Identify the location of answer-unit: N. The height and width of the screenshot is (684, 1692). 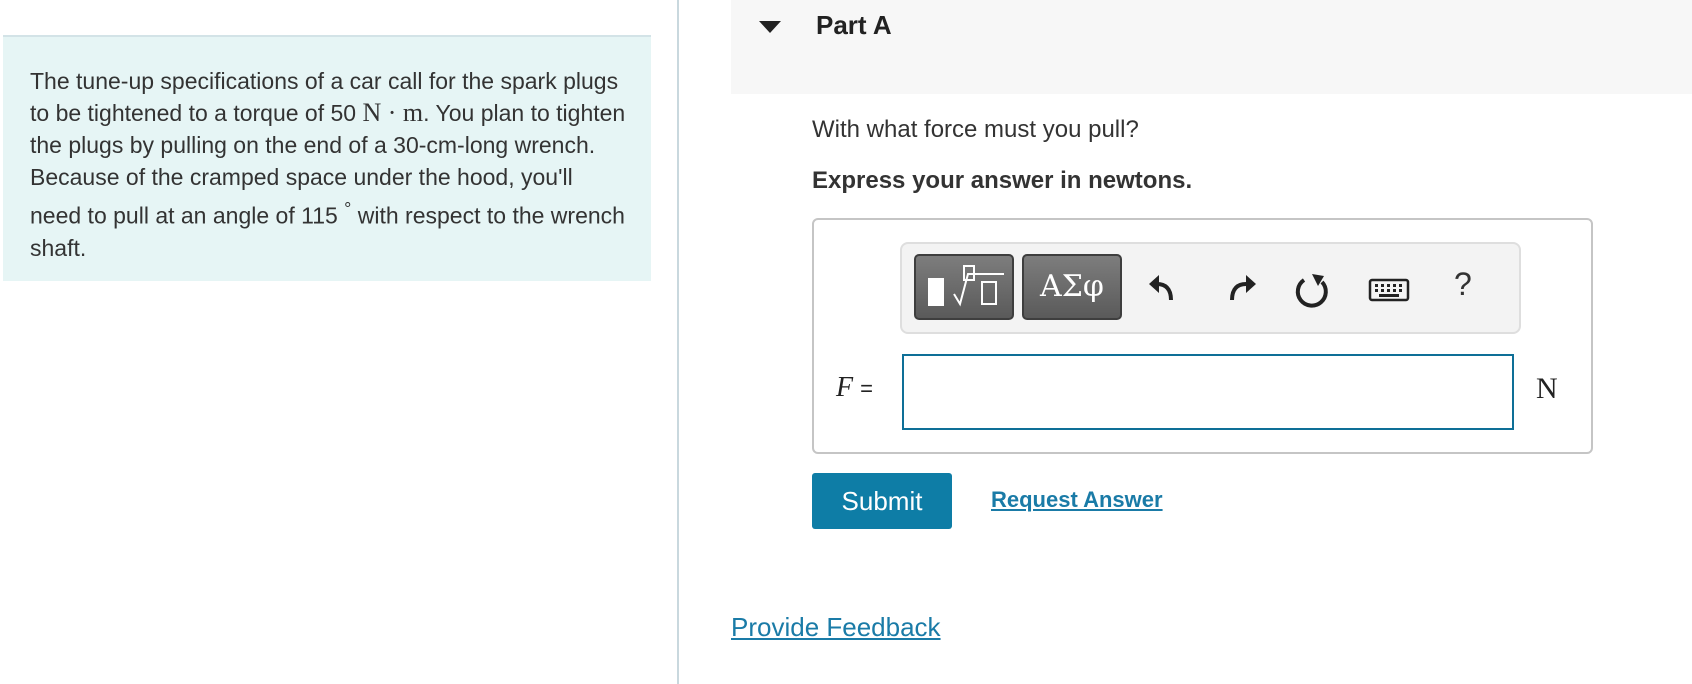
(1547, 388).